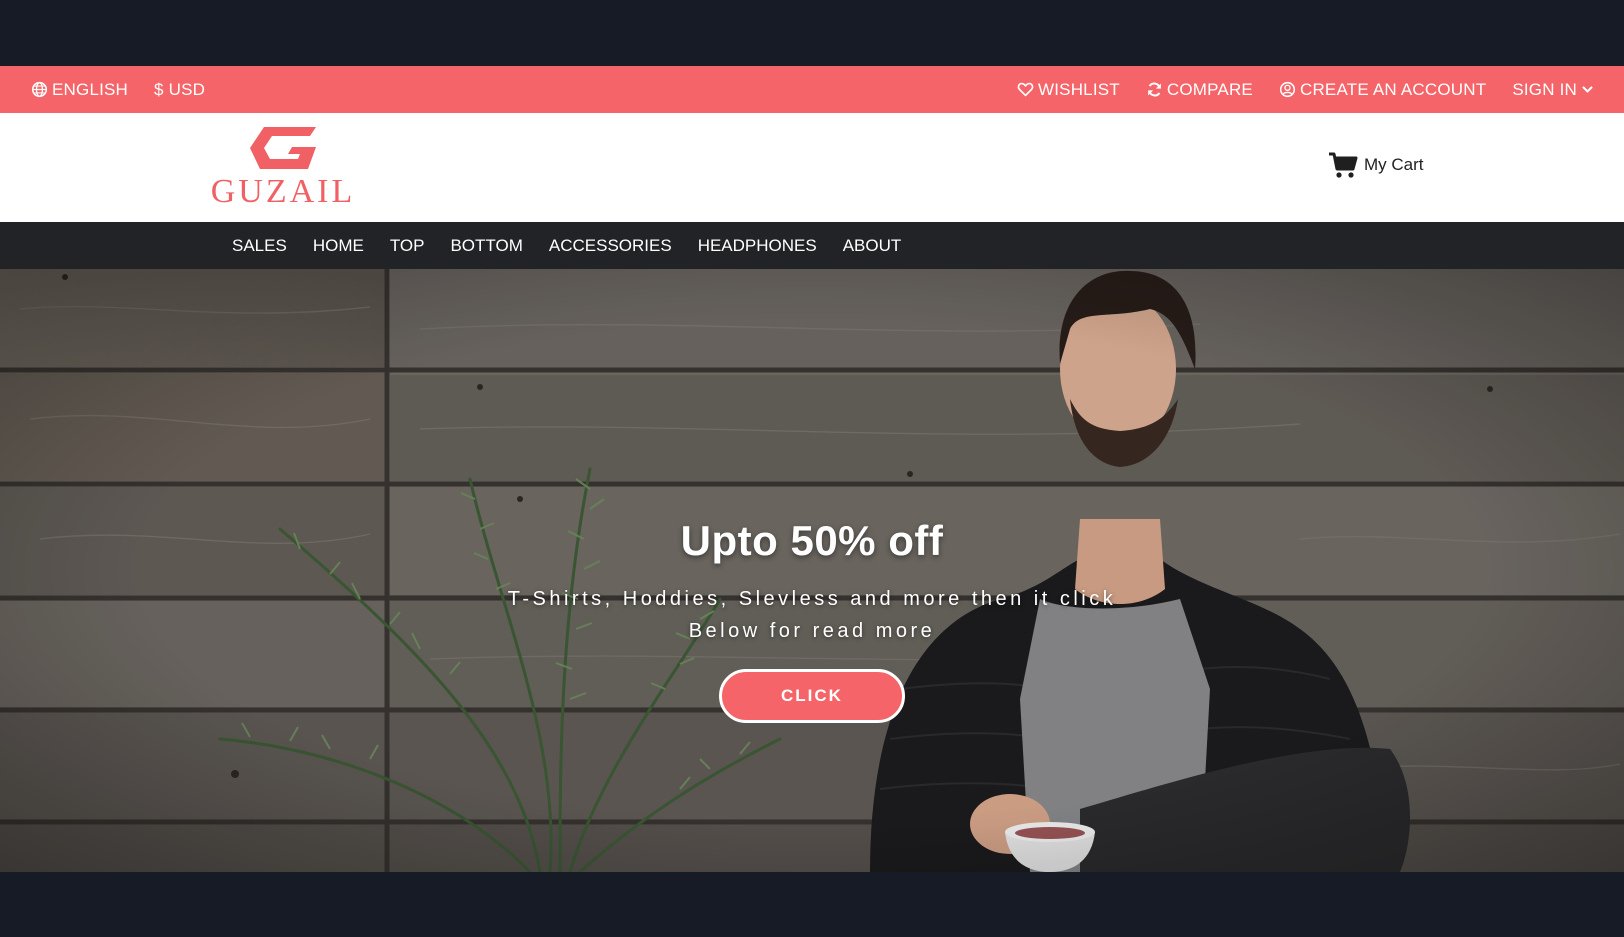 The height and width of the screenshot is (937, 1624). I want to click on chevron-down-icon, so click(1587, 89).